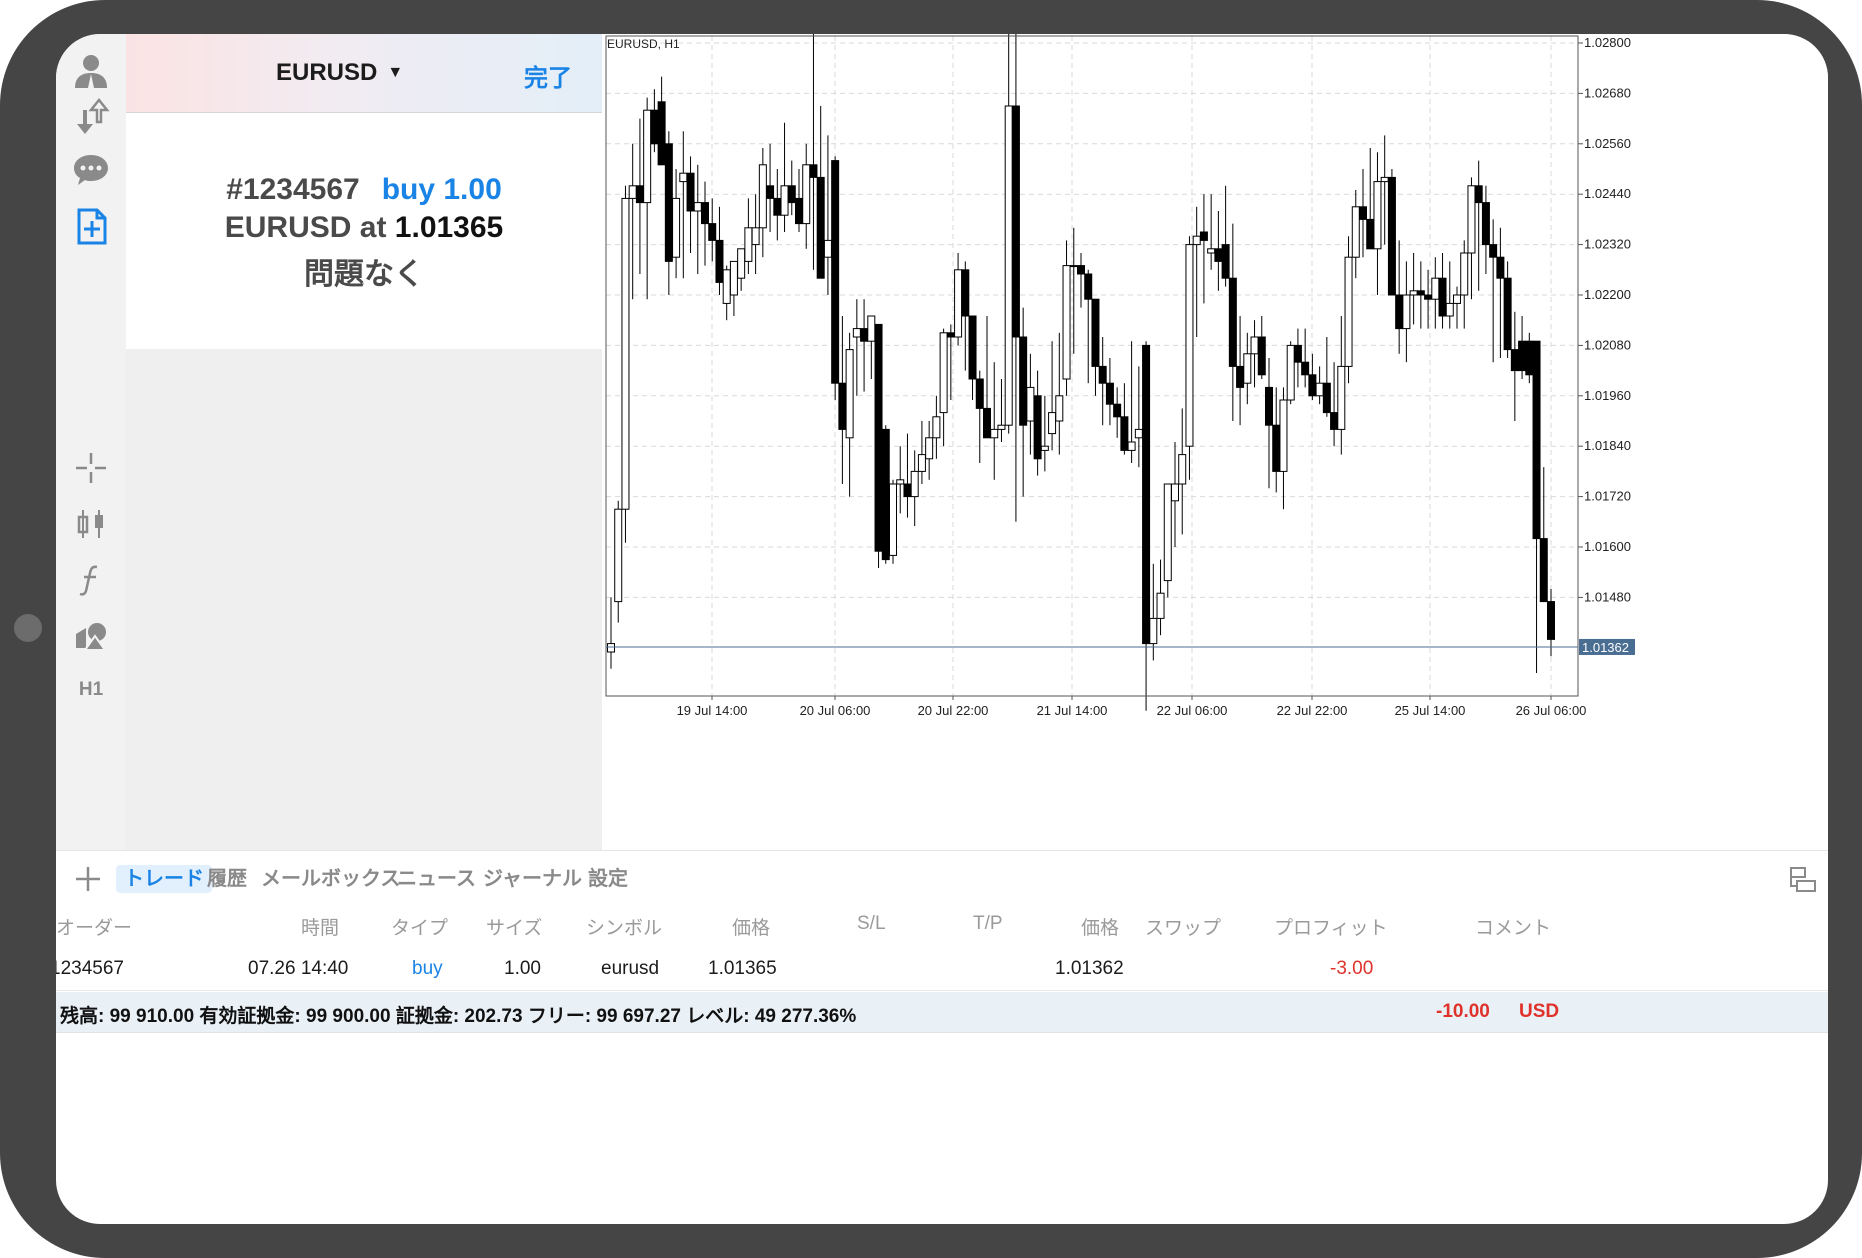 The image size is (1862, 1258). Describe the element at coordinates (94, 928) in the screenshot. I see `col-order: オーダー` at that location.